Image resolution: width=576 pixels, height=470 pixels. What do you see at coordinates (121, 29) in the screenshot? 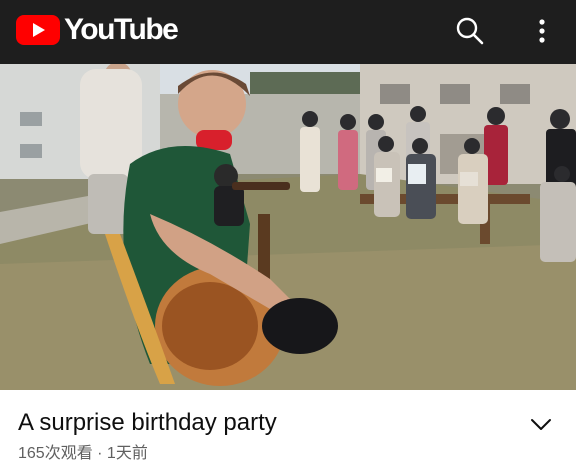
I see `logo-text: YouTube` at bounding box center [121, 29].